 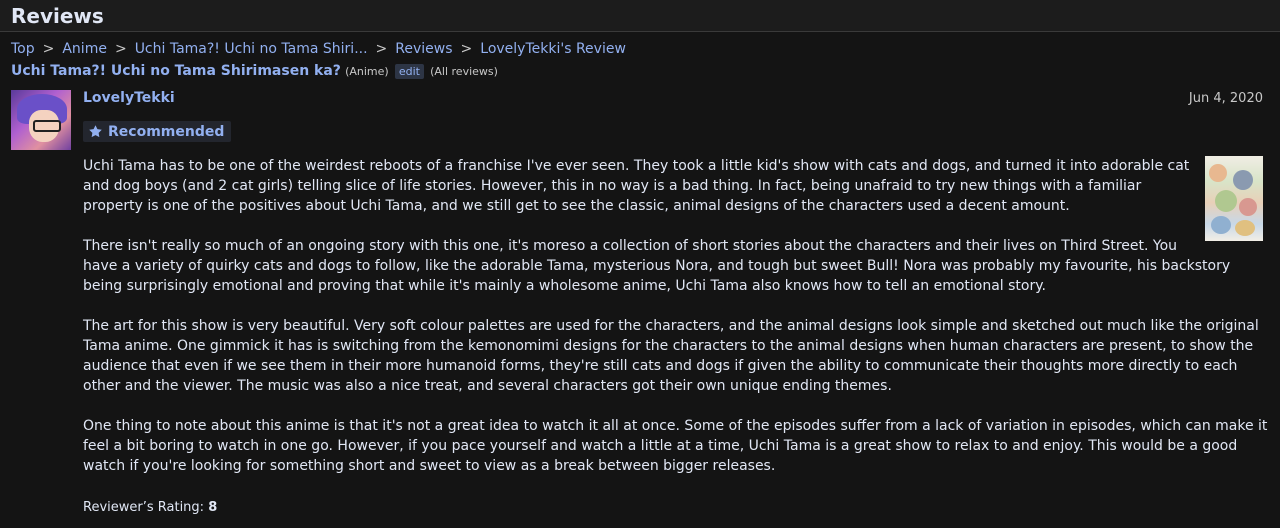 I want to click on rating-value: 8, so click(x=213, y=507).